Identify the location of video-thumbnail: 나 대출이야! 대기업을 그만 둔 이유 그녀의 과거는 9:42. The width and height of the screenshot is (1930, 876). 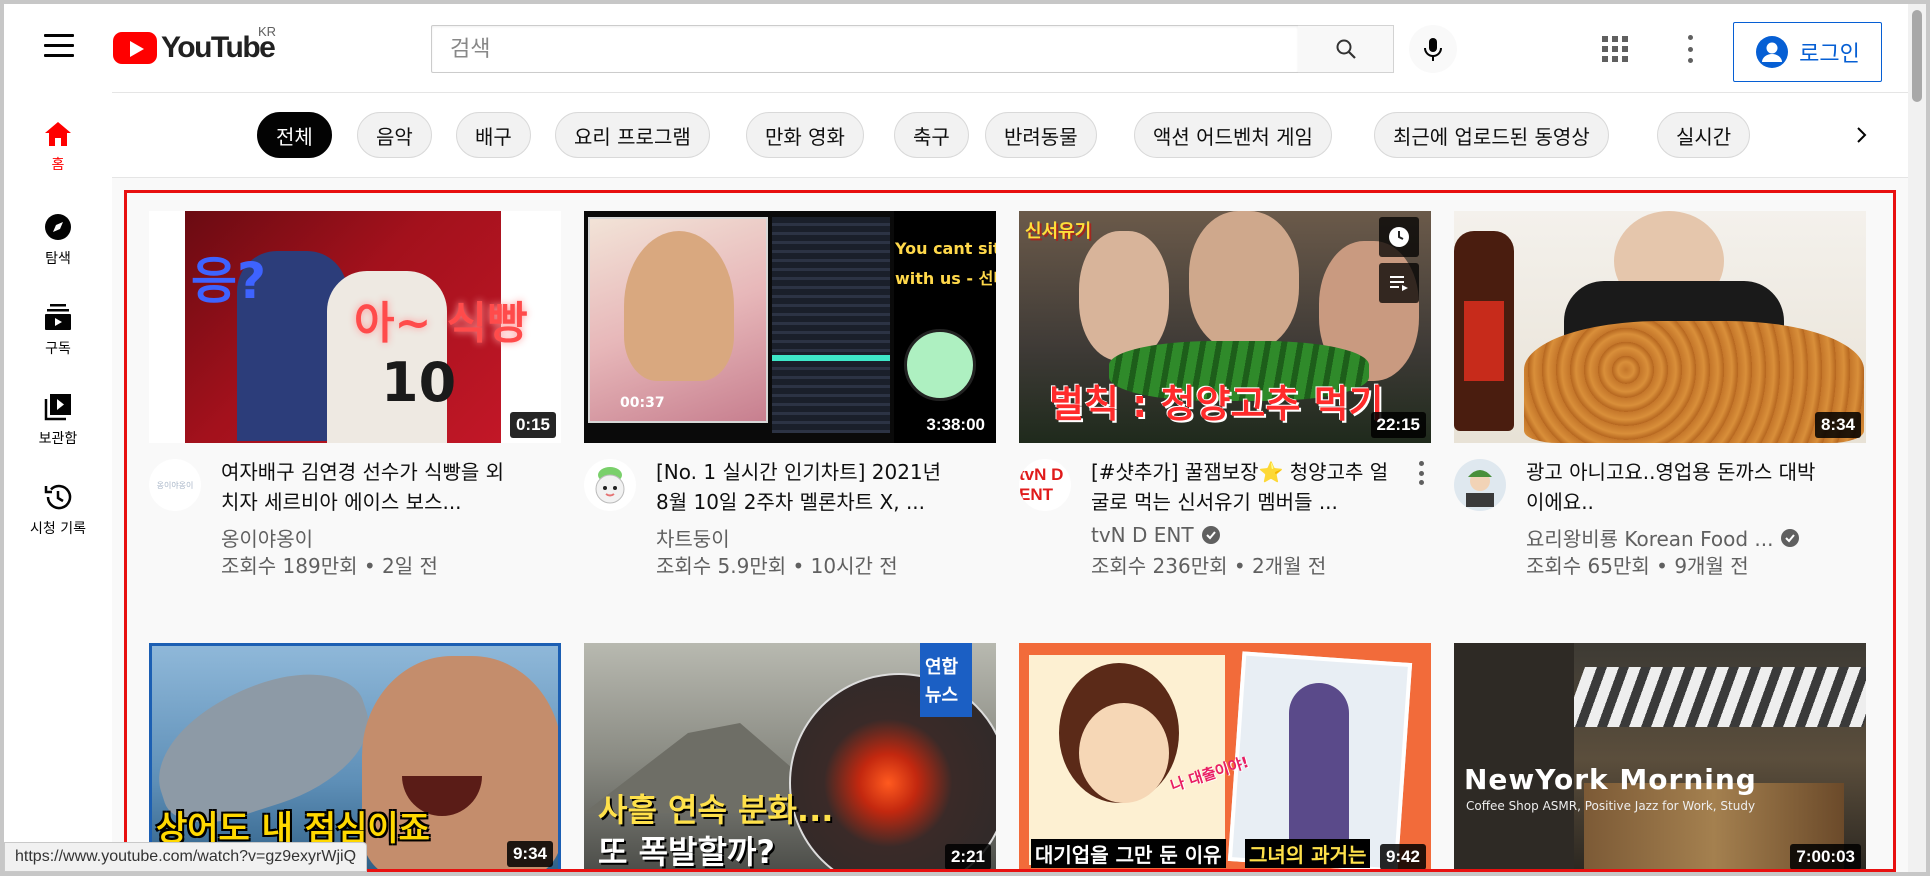
(1225, 756).